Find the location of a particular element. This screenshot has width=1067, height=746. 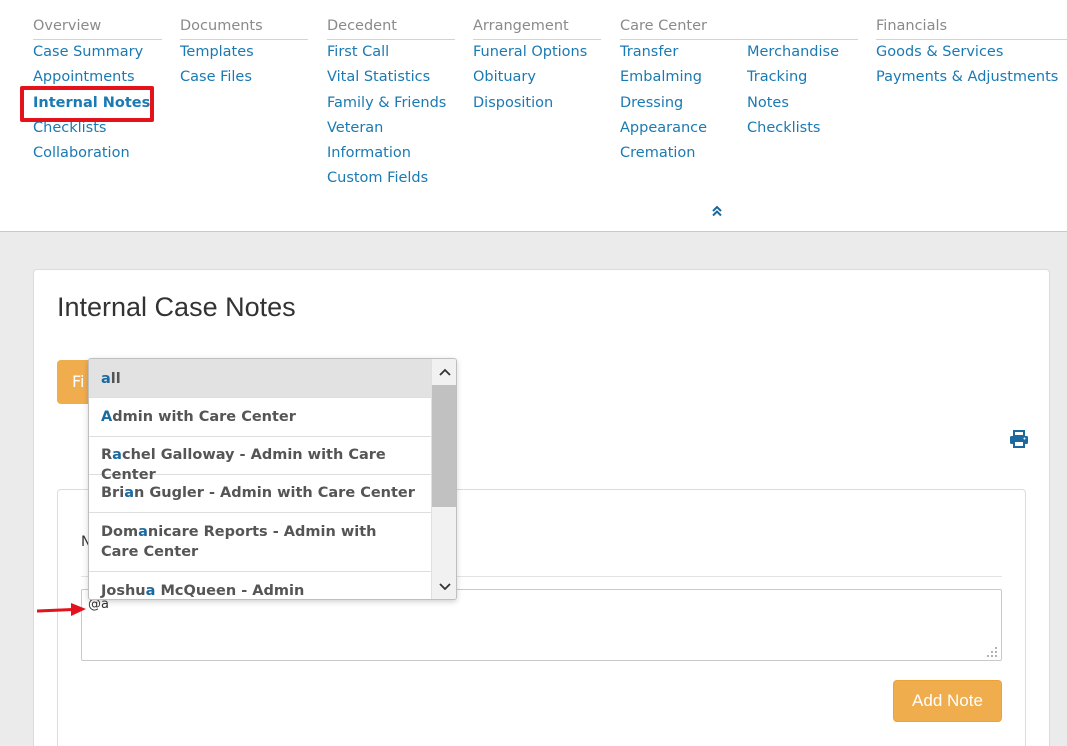

nav-heading-decedent: Decedent is located at coordinates (362, 26).